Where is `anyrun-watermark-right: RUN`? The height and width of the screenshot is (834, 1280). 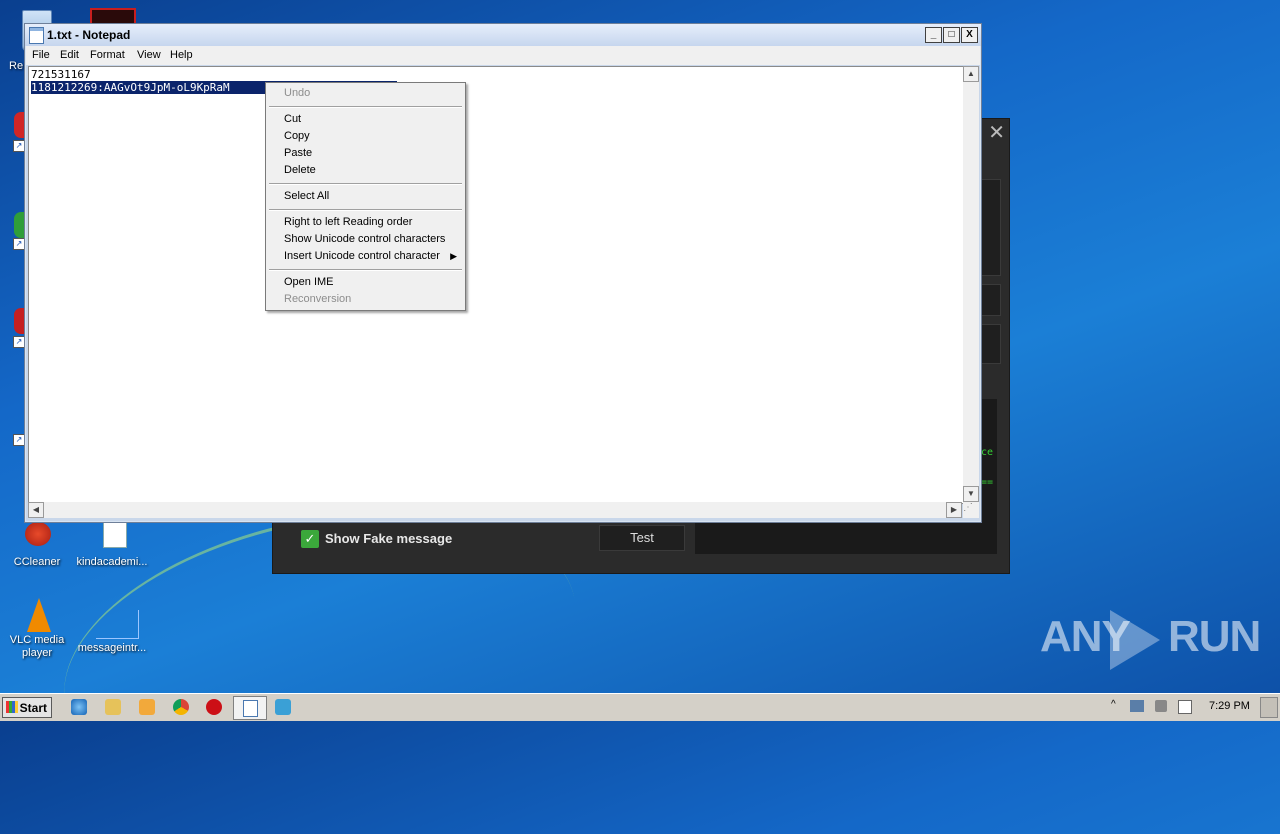 anyrun-watermark-right: RUN is located at coordinates (1214, 636).